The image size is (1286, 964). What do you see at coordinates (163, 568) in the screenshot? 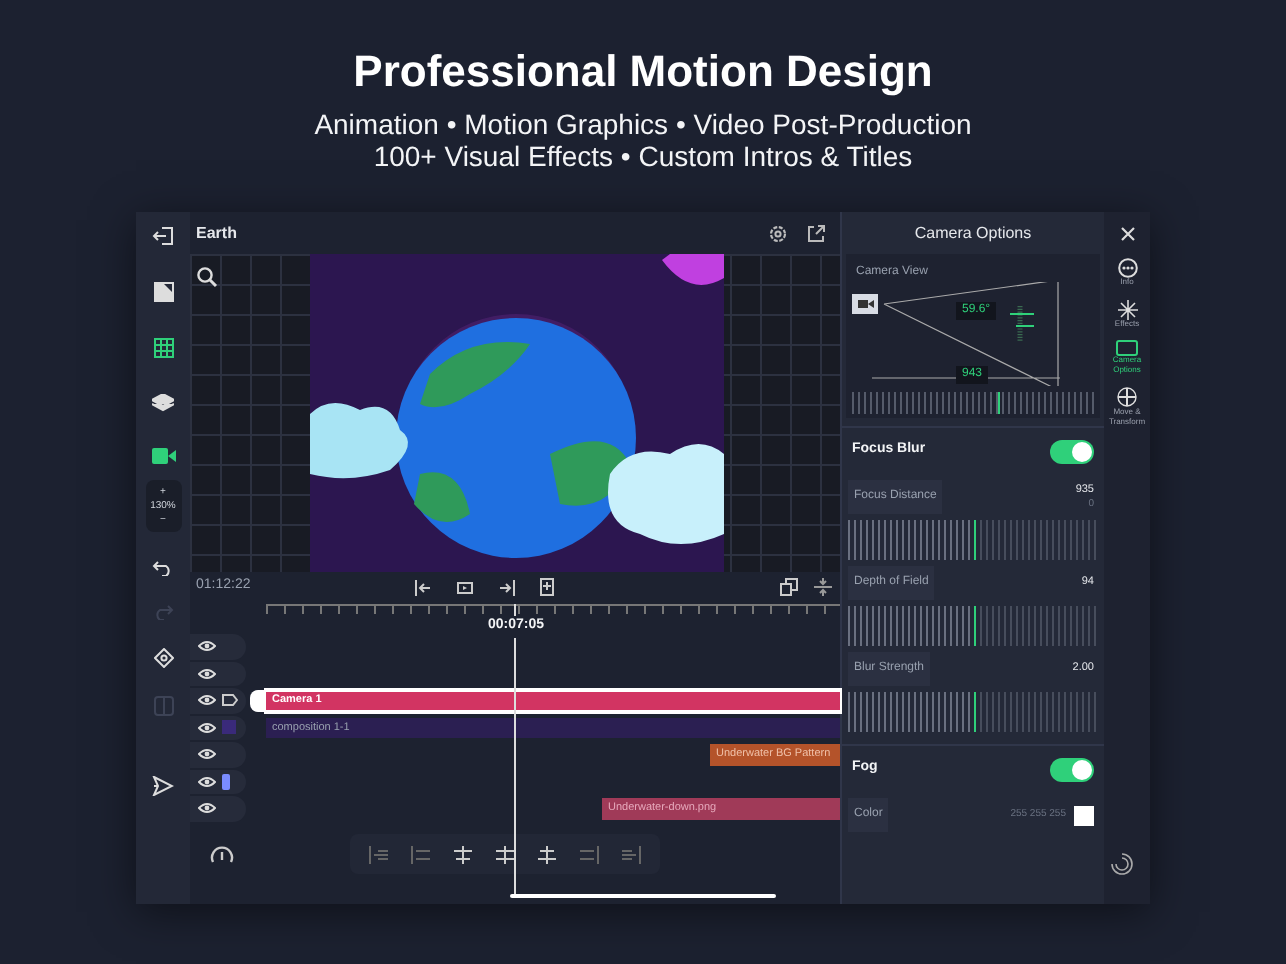
I see `undo-icon` at bounding box center [163, 568].